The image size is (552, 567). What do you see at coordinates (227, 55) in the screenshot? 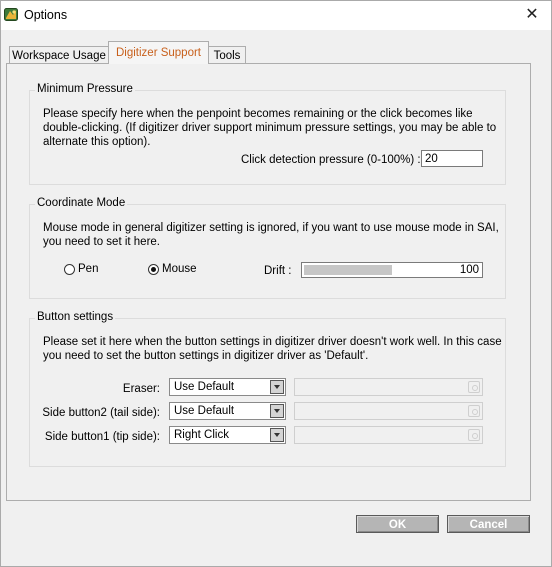
I see `tab-tools: Tools` at bounding box center [227, 55].